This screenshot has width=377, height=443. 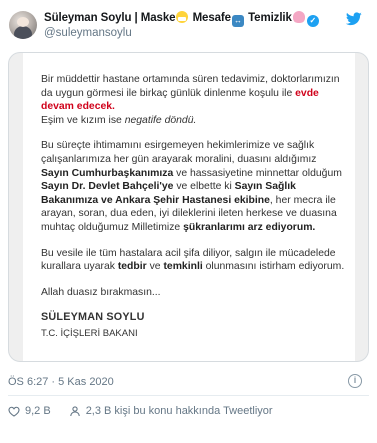 I want to click on verified-badge-icon: ✓, so click(x=312, y=21).